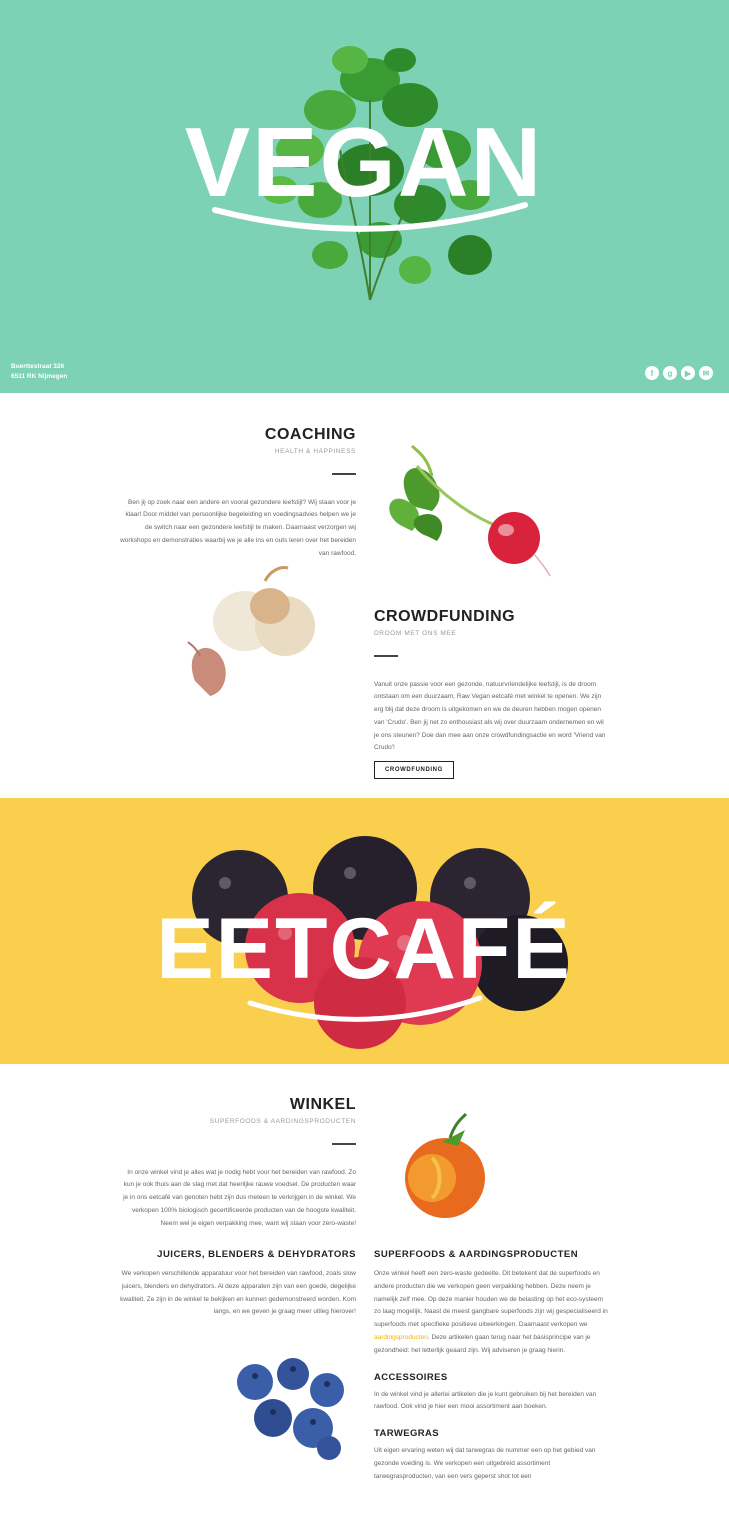 The height and width of the screenshot is (1538, 729). What do you see at coordinates (39, 372) in the screenshot?
I see `address: Buerttestraat 326 6511 RK Nijmegen` at bounding box center [39, 372].